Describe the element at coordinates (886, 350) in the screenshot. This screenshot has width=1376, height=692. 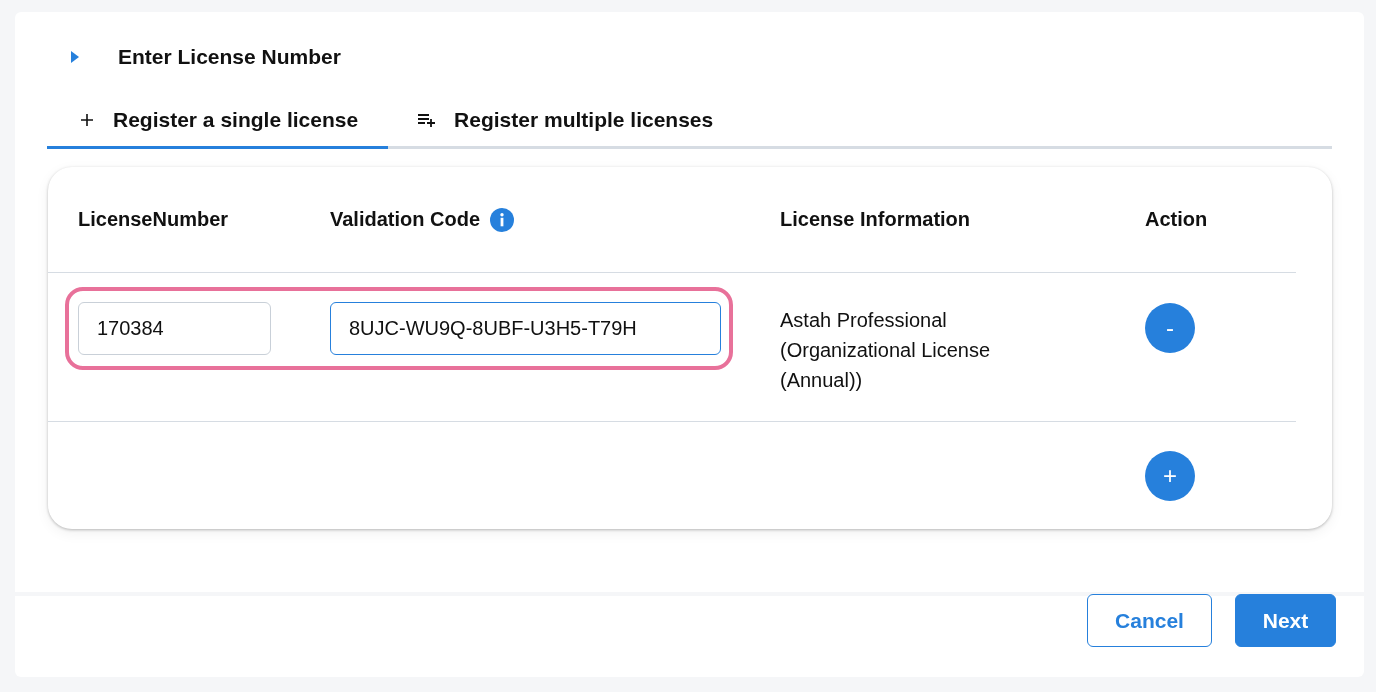
I see `license-info-text: Astah Professional (Organizational License (Annual))` at that location.